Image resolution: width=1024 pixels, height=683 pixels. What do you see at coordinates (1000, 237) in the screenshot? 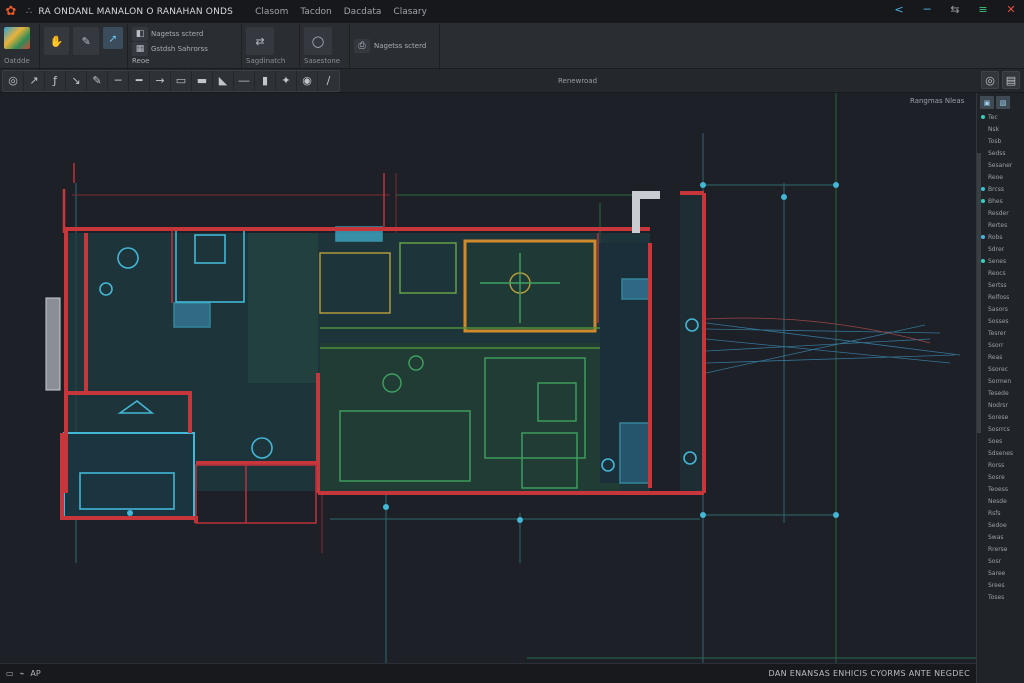
I see `palette-item: Robs` at bounding box center [1000, 237].